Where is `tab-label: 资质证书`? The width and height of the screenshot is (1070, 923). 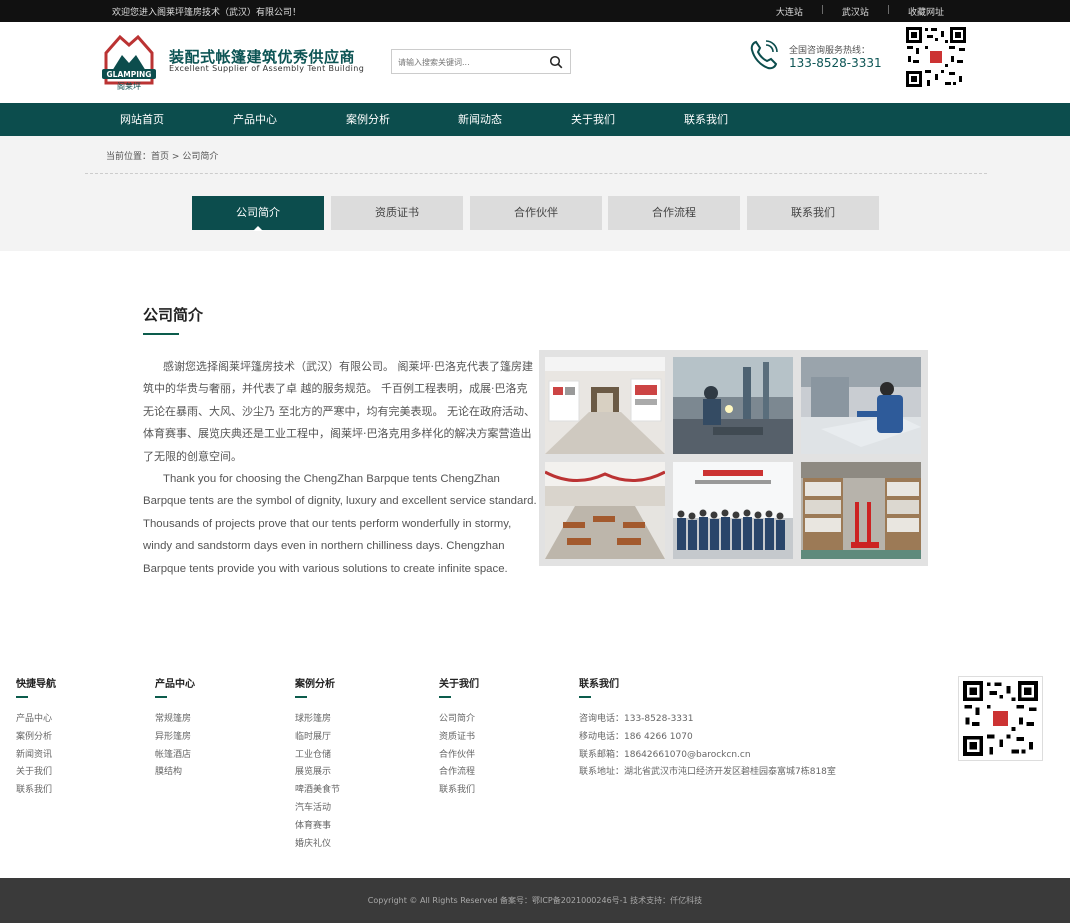
tab-label: 资质证书 is located at coordinates (397, 212).